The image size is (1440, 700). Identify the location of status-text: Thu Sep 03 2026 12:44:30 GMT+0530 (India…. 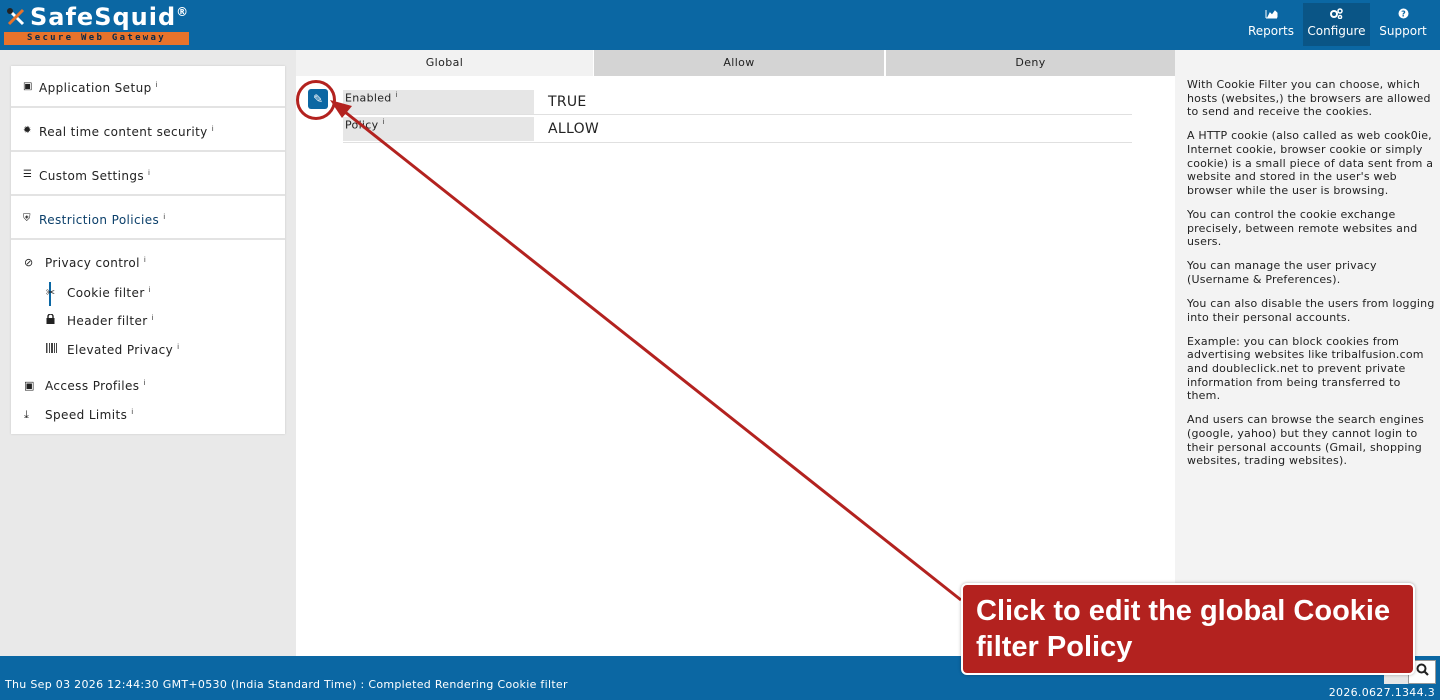
(286, 684).